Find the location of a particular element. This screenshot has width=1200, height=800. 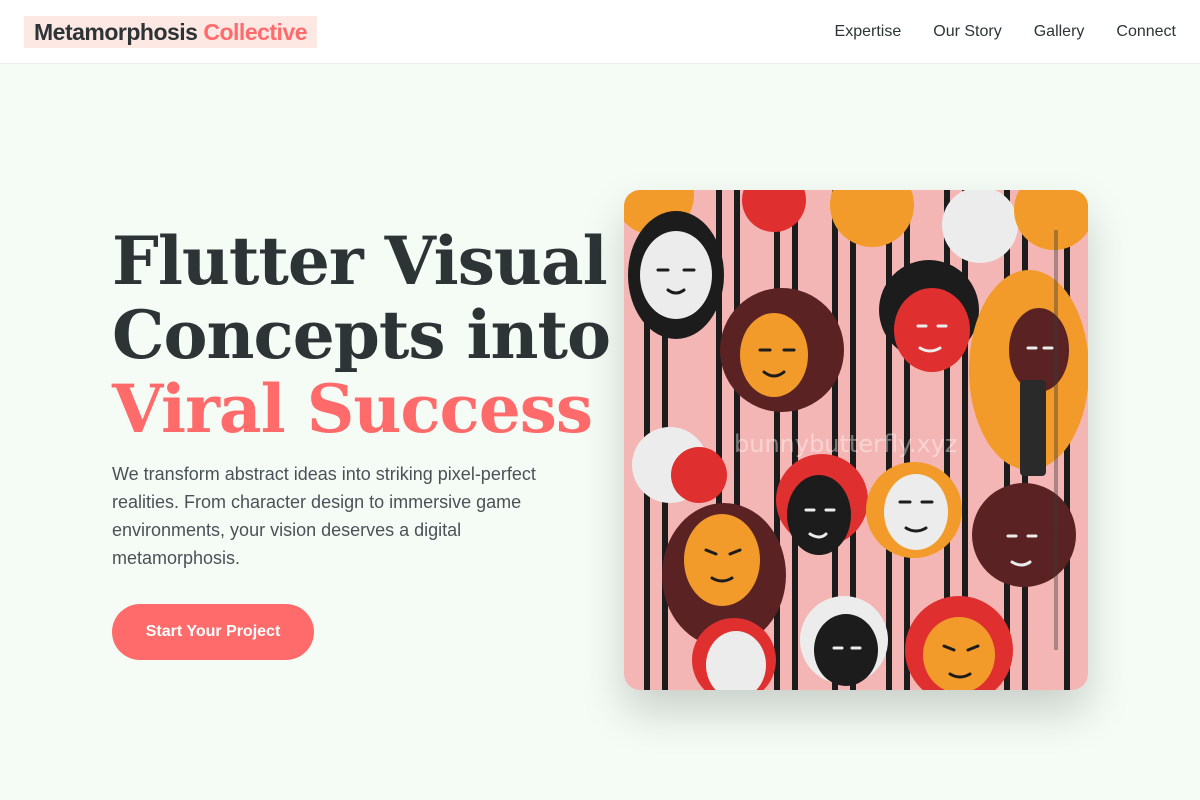

hero-title-line-1: Flutter Visual is located at coordinates (360, 261).